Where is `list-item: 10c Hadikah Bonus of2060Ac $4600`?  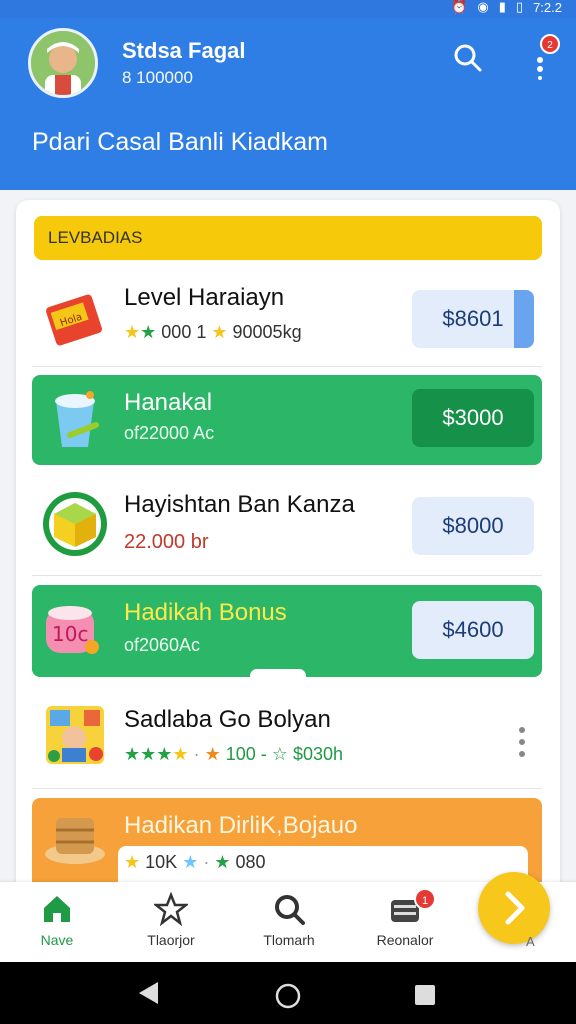
list-item: 10c Hadikah Bonus of2060Ac $4600 is located at coordinates (287, 634).